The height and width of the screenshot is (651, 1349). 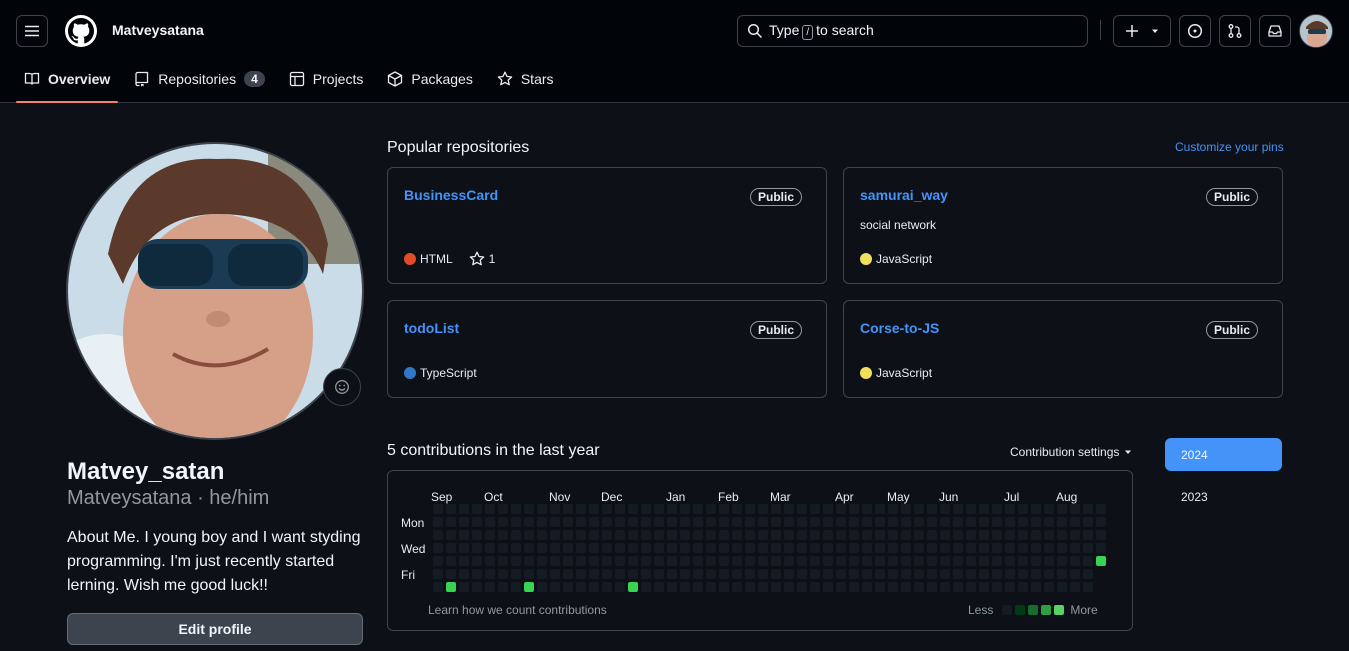 I want to click on create-new-button, so click(x=1142, y=31).